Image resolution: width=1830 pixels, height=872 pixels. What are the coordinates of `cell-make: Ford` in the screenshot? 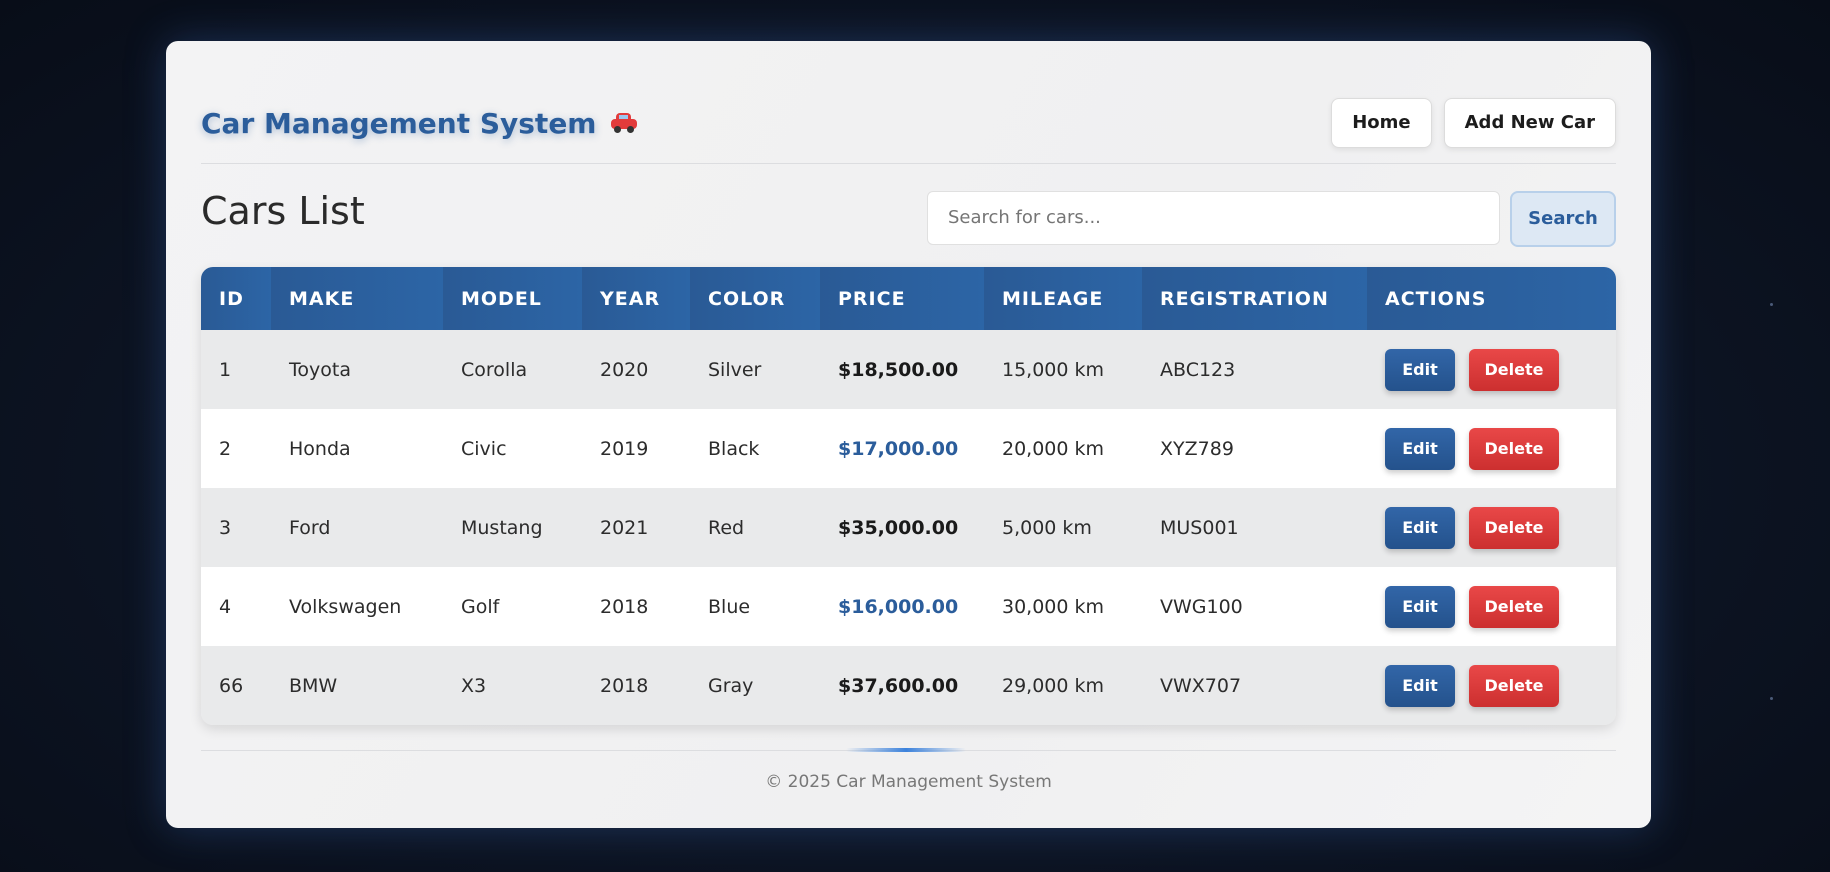 It's located at (357, 527).